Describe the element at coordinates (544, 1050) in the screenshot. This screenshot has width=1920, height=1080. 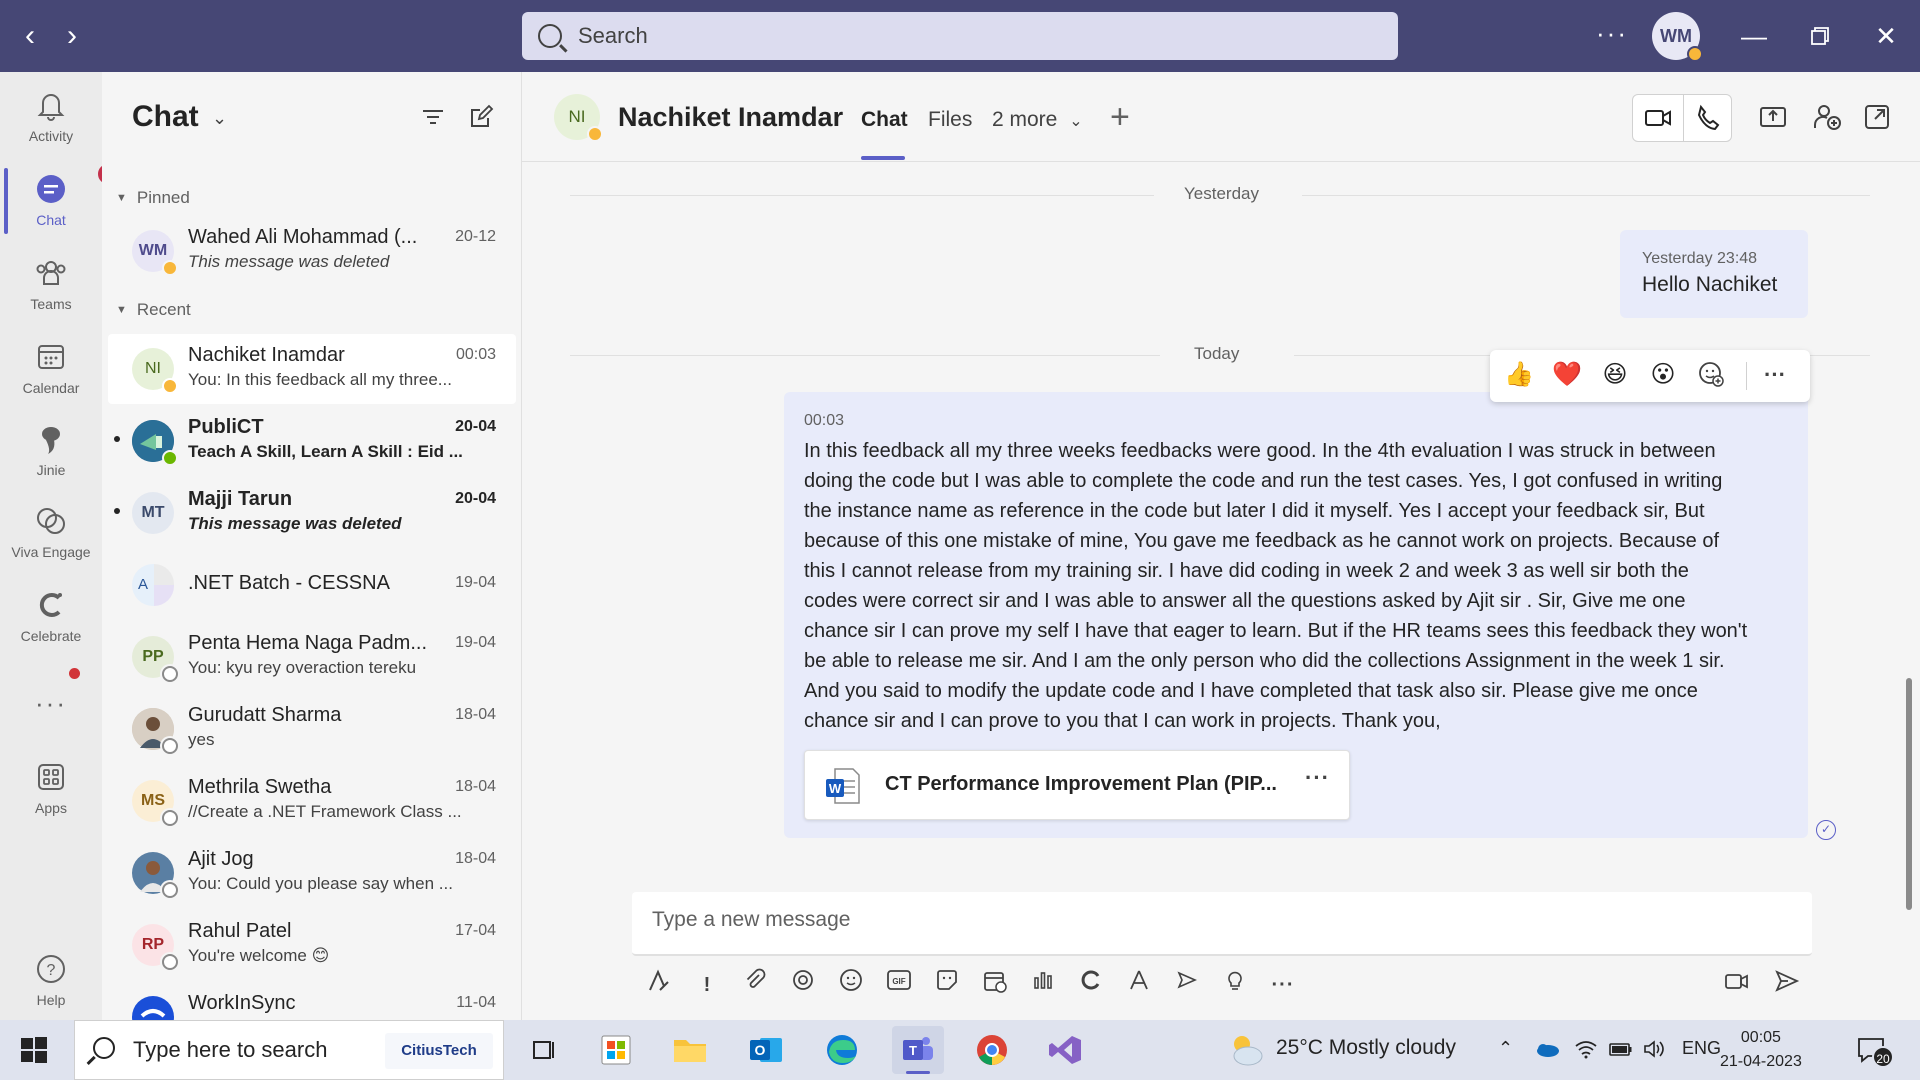
I see `task-view-icon` at that location.